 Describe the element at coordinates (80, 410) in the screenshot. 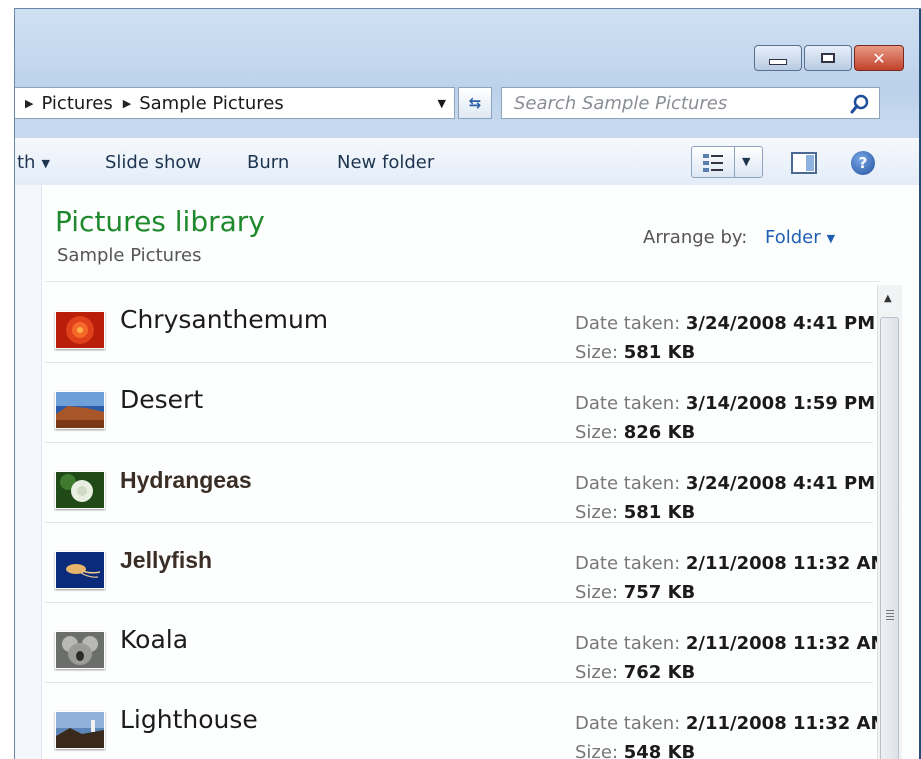

I see `desert-thumbnail` at that location.